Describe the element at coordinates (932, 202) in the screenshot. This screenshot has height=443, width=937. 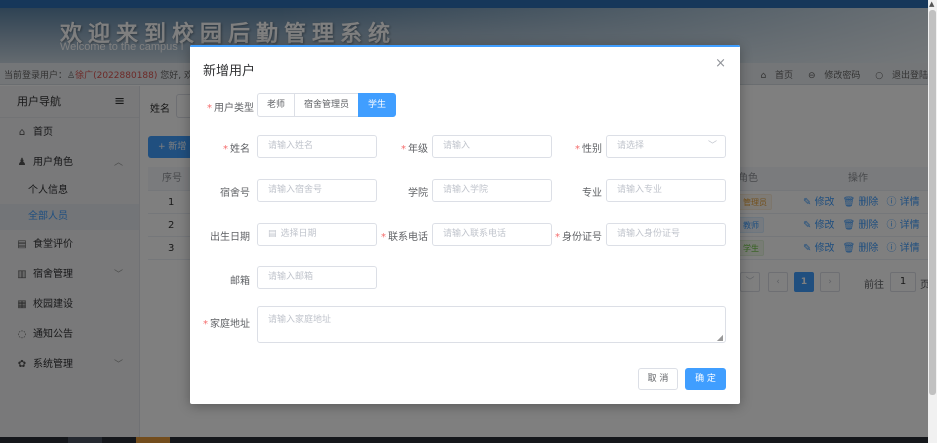
I see `scrollbar-thumb` at that location.